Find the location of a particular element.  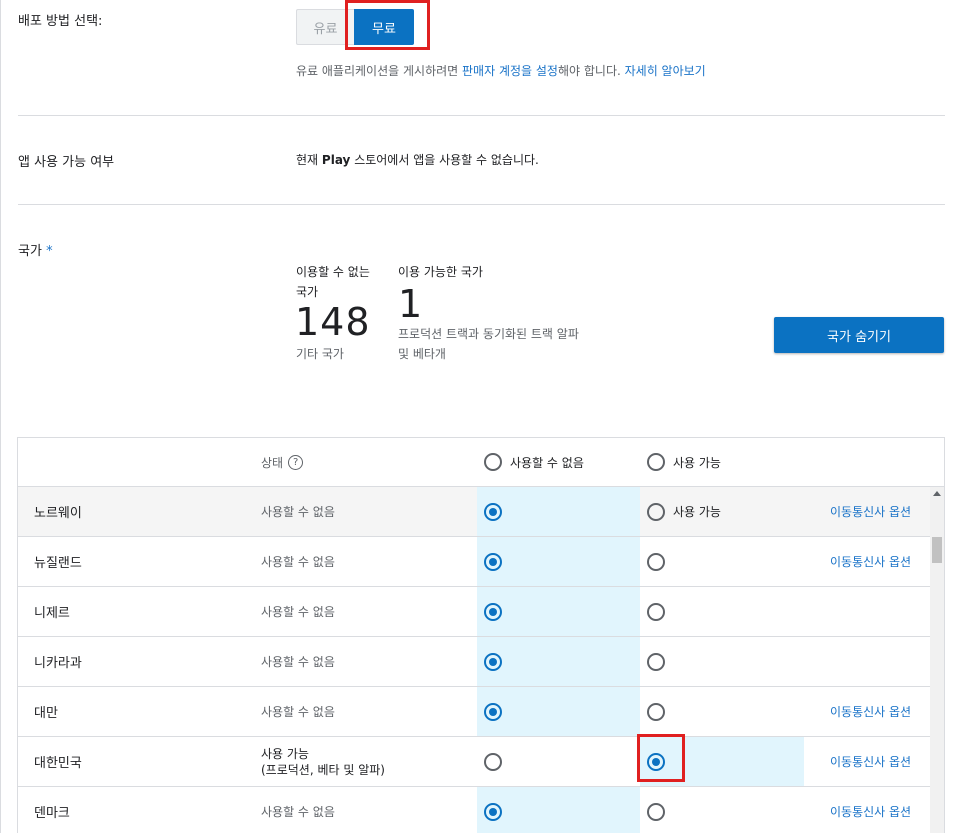

table-row: 대한민국 사용 가능 (프로덕션, 베타 및 알파) 이동통신사 옵션 is located at coordinates (481, 762).